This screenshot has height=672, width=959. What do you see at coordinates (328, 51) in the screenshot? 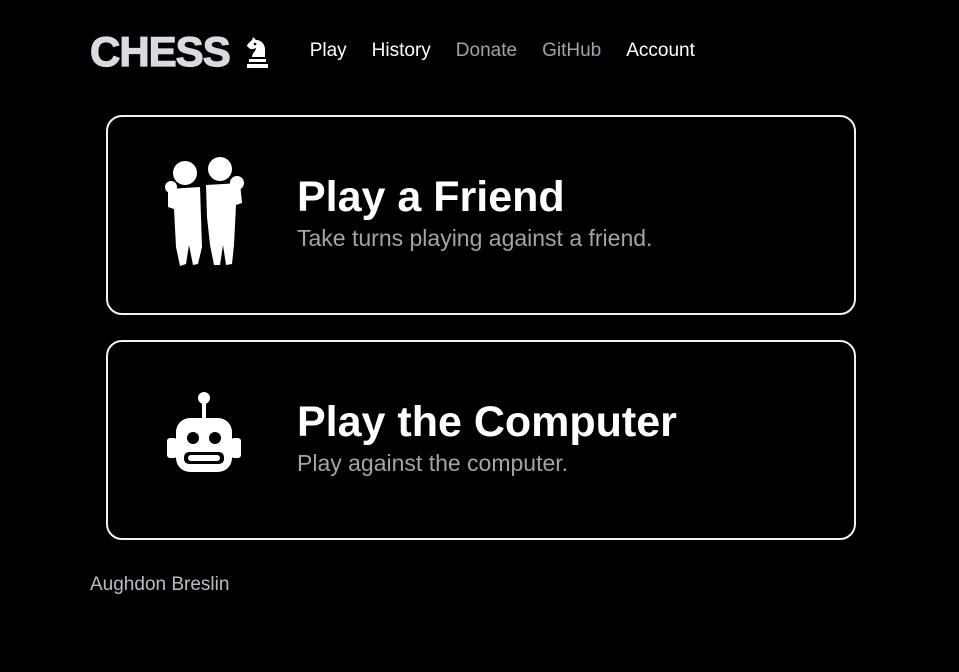
I see `nav-play-link: Play` at bounding box center [328, 51].